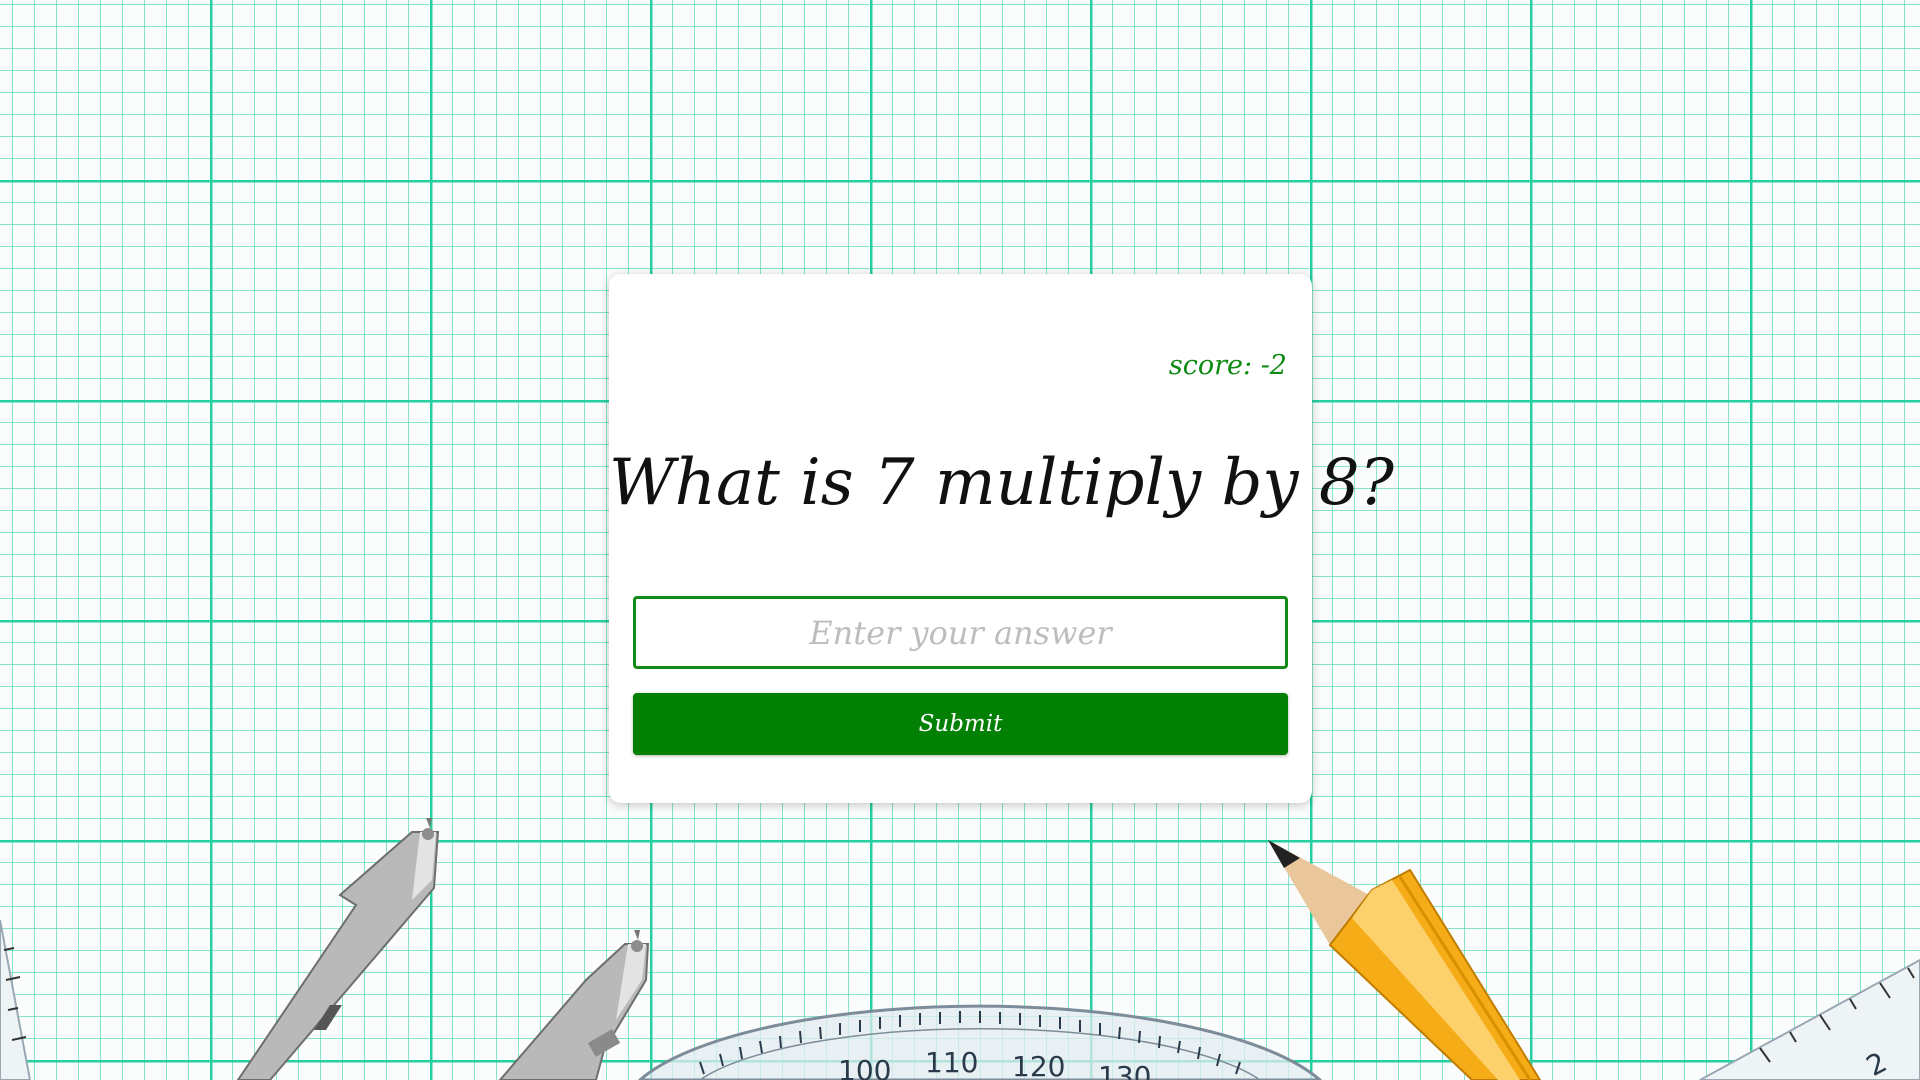  What do you see at coordinates (1809, 1019) in the screenshot?
I see `ruler-right-icon: 2` at bounding box center [1809, 1019].